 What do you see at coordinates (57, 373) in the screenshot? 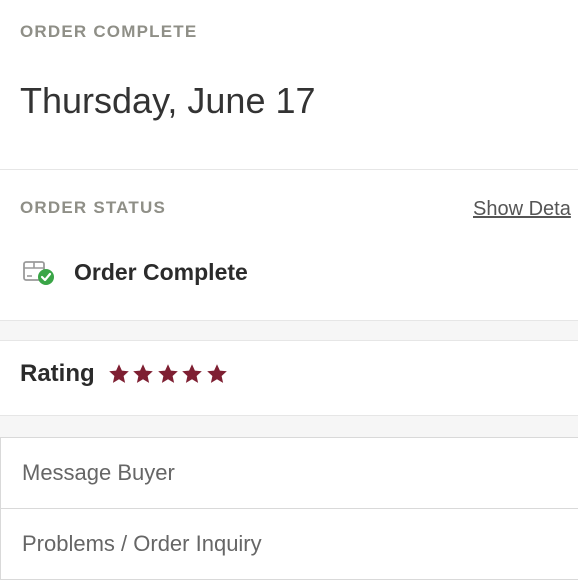
I see `rating-label: Rating` at bounding box center [57, 373].